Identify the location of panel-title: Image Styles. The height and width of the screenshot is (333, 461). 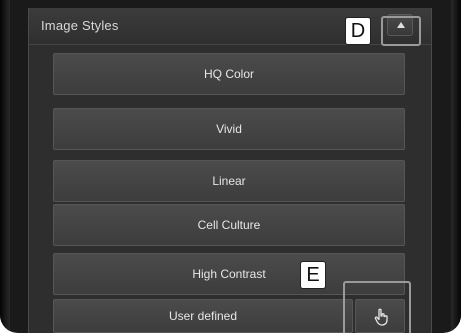
(80, 25).